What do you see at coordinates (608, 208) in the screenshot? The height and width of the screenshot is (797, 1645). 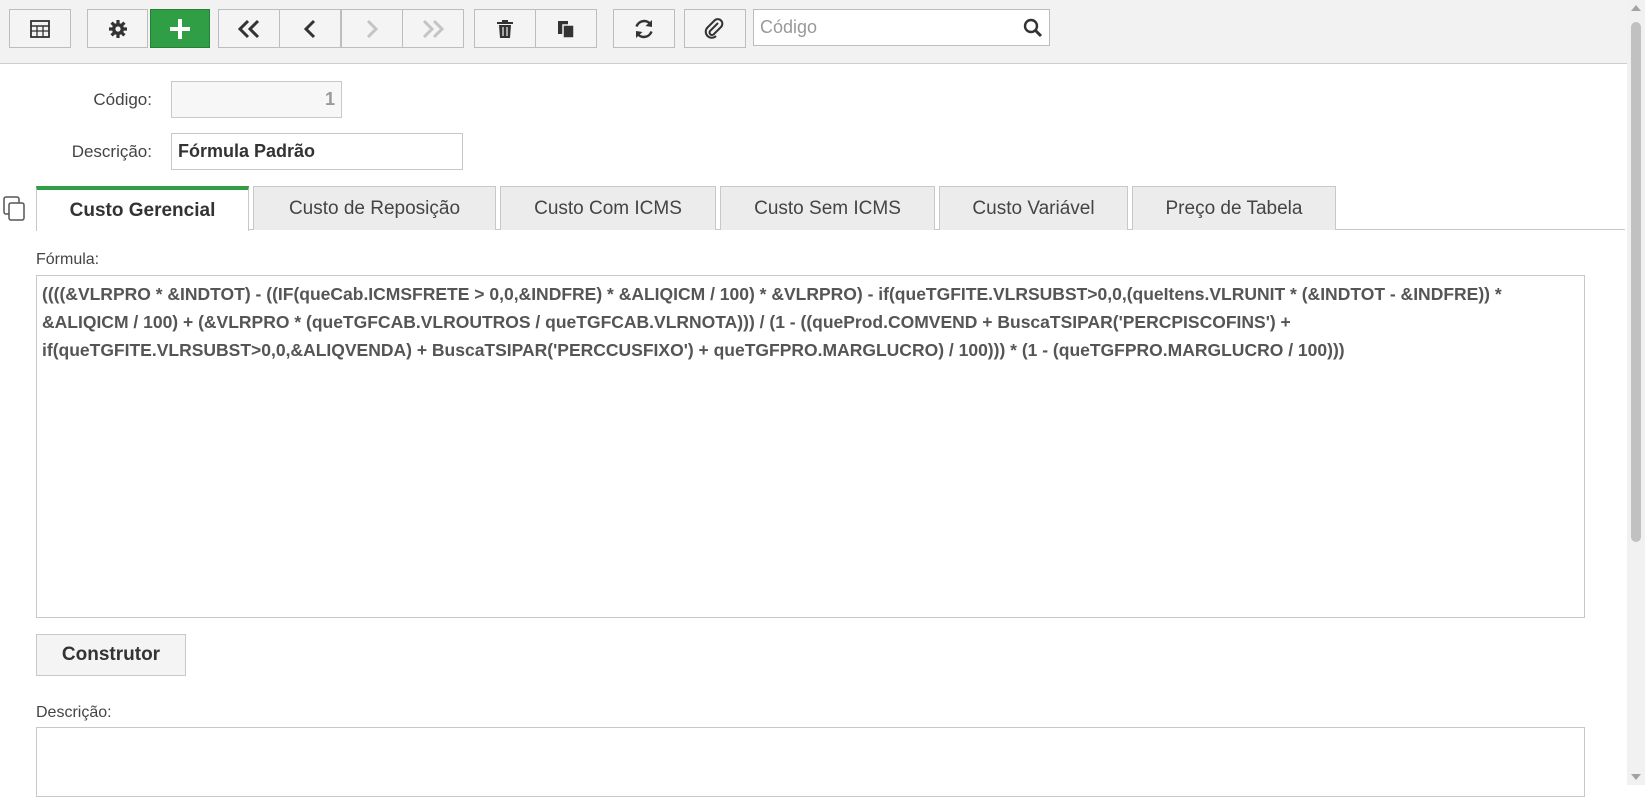 I see `tab-custo-com-icms: Custo Com ICMS` at bounding box center [608, 208].